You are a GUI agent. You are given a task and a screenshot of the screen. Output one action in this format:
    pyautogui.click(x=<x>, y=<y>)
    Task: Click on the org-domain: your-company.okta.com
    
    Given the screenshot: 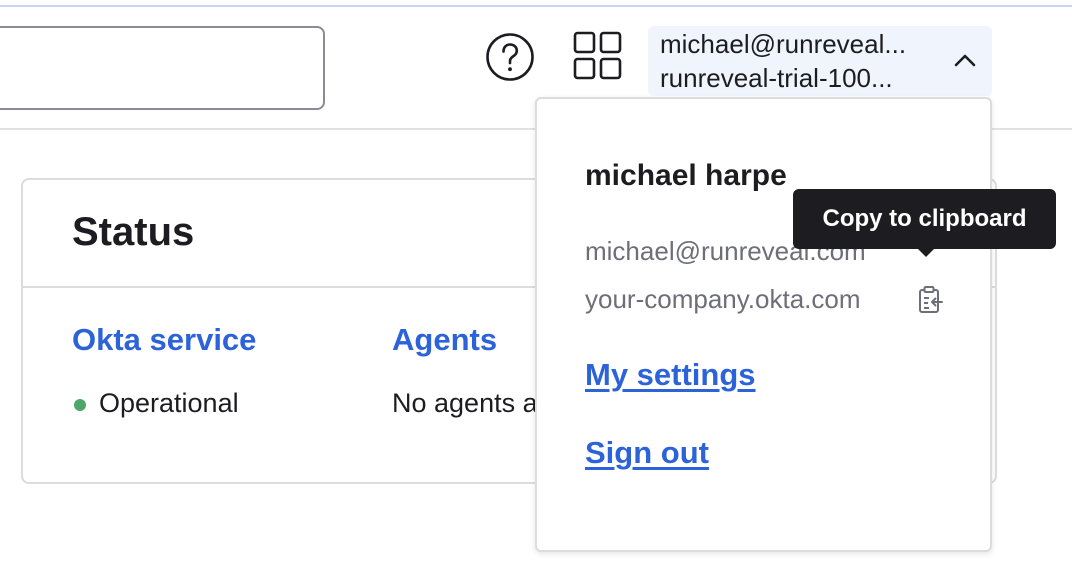 What is the action you would take?
    pyautogui.click(x=723, y=299)
    